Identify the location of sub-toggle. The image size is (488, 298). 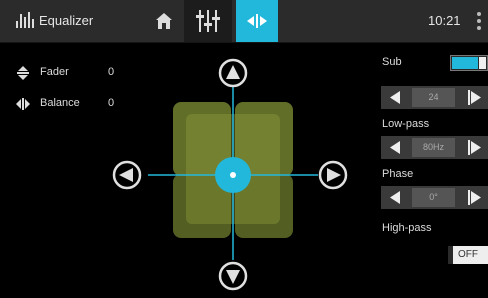
(469, 63).